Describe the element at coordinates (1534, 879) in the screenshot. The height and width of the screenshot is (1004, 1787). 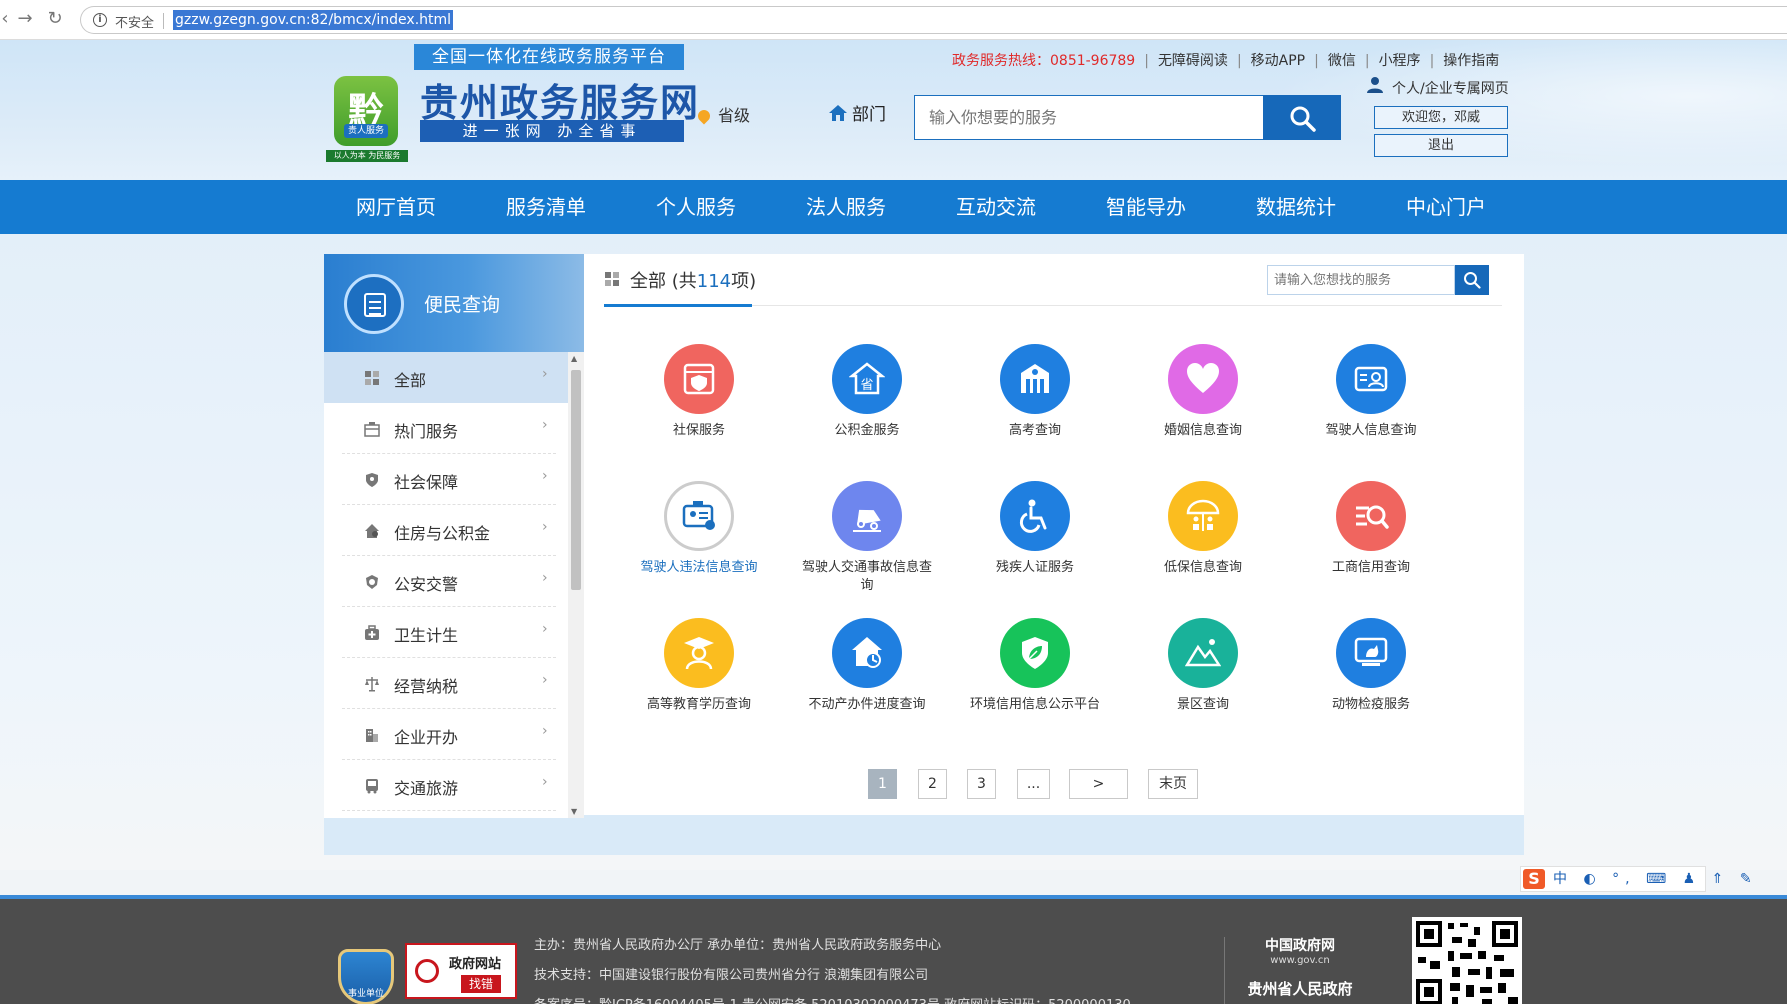
I see `sogou-logo-icon: S` at that location.